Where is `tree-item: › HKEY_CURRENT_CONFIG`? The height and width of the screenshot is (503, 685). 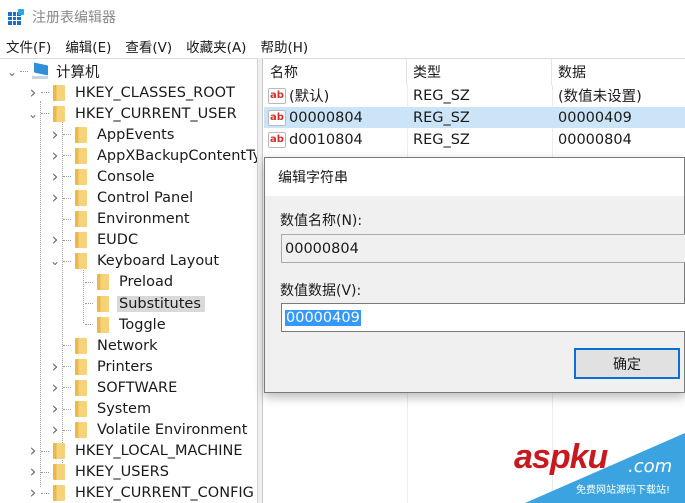
tree-item: › HKEY_CURRENT_CONFIG is located at coordinates (140, 493).